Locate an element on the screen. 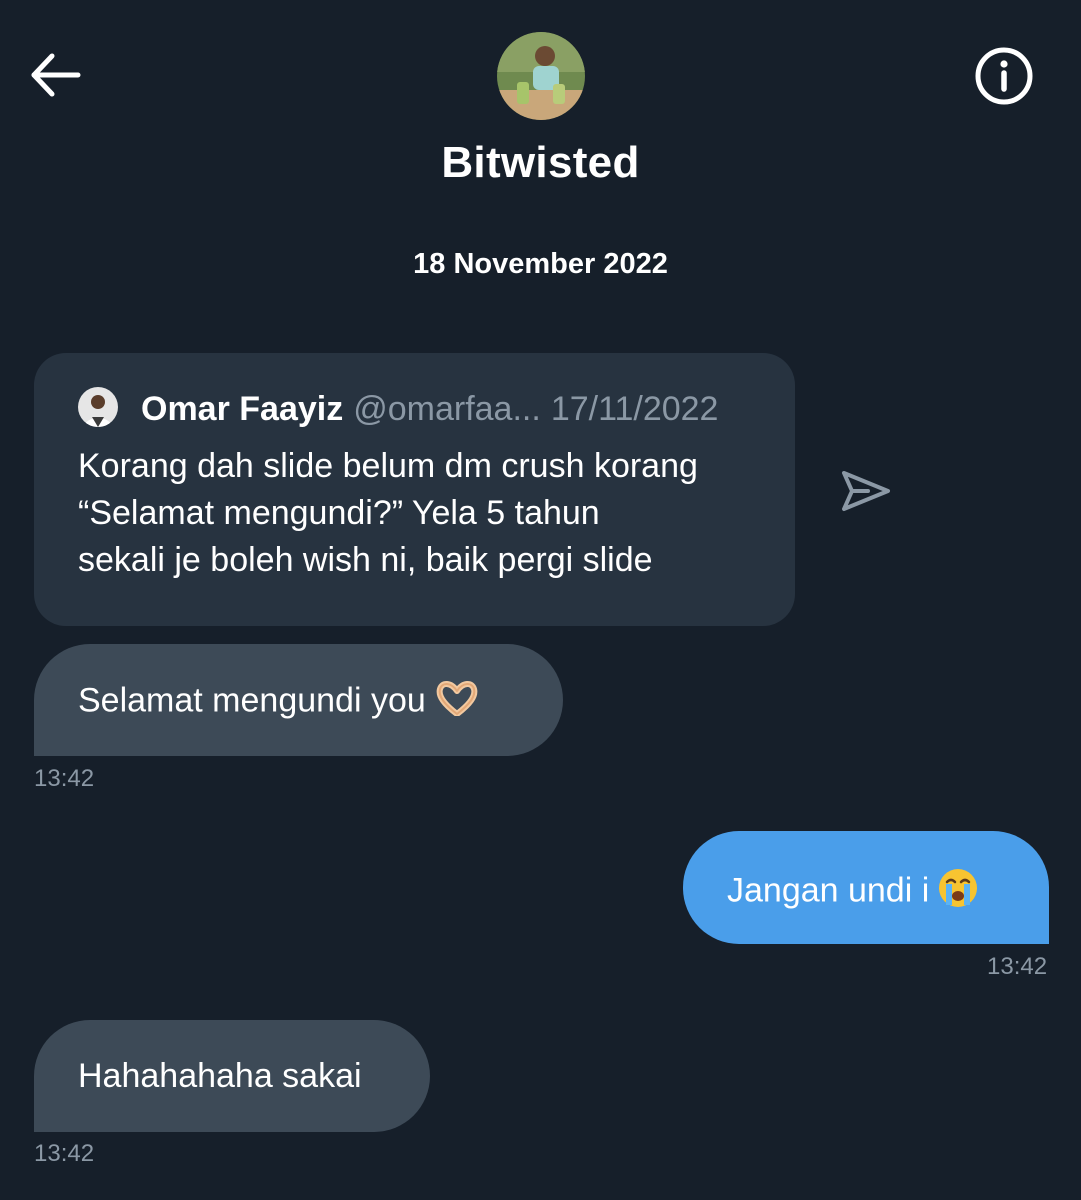  date-separator: 18 November 2022 is located at coordinates (540, 264).